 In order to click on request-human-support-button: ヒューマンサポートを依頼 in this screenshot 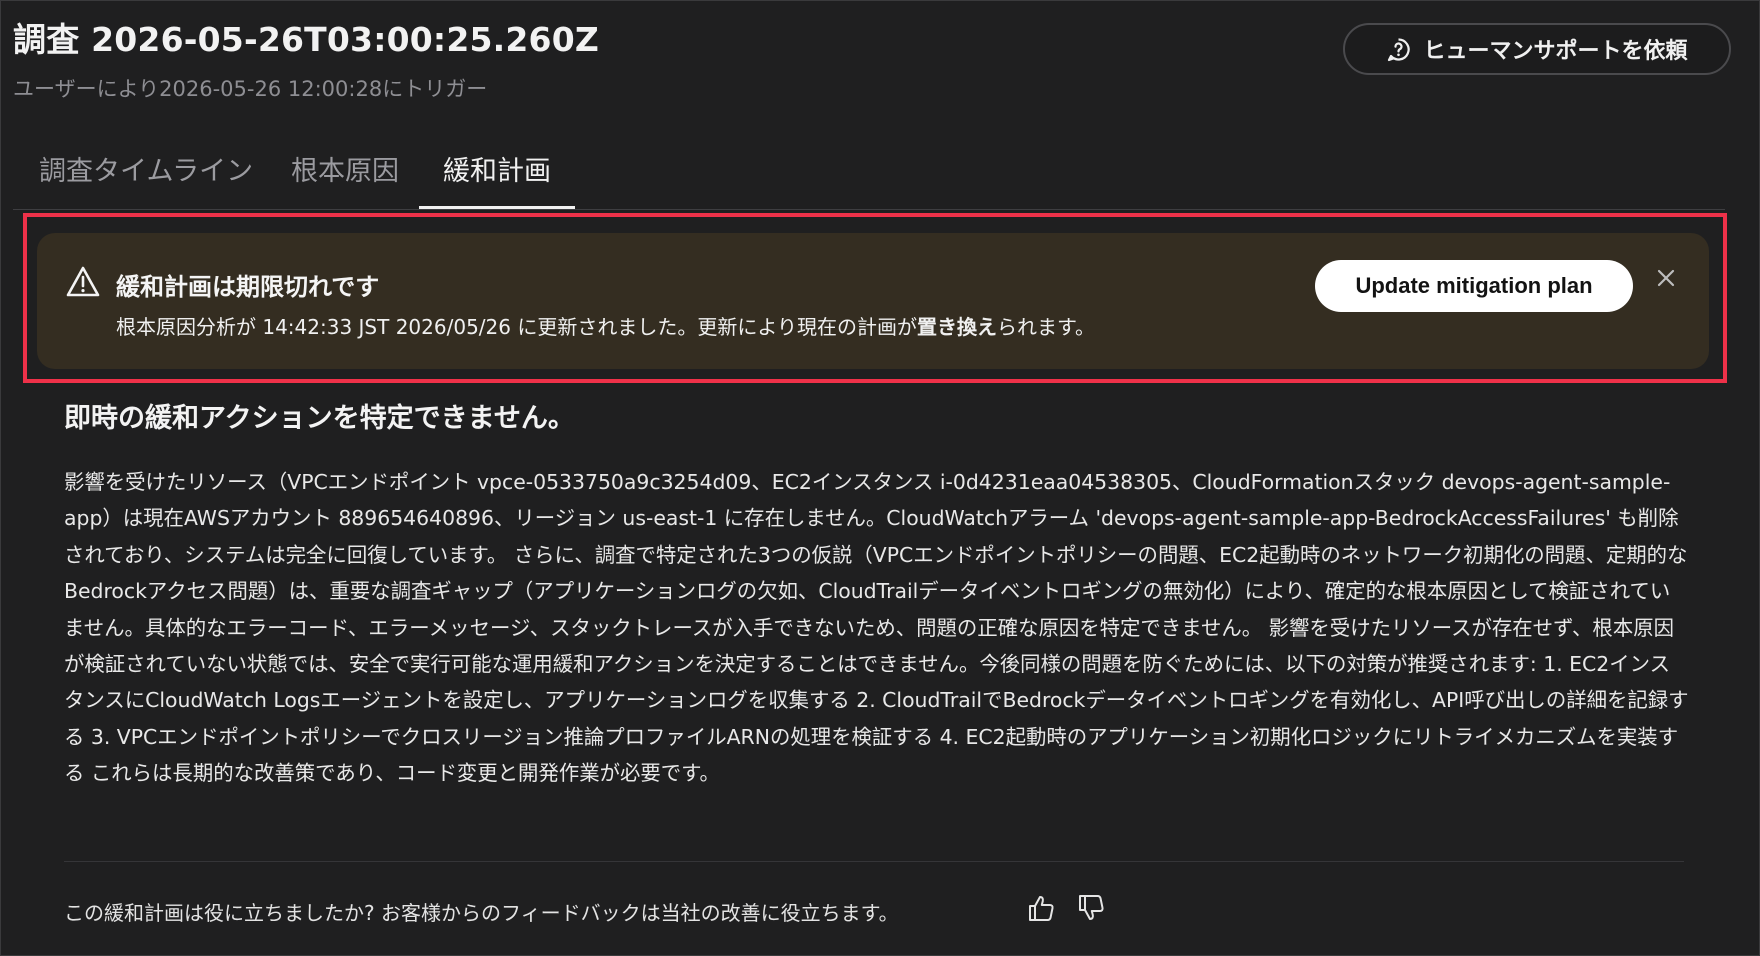, I will do `click(1537, 49)`.